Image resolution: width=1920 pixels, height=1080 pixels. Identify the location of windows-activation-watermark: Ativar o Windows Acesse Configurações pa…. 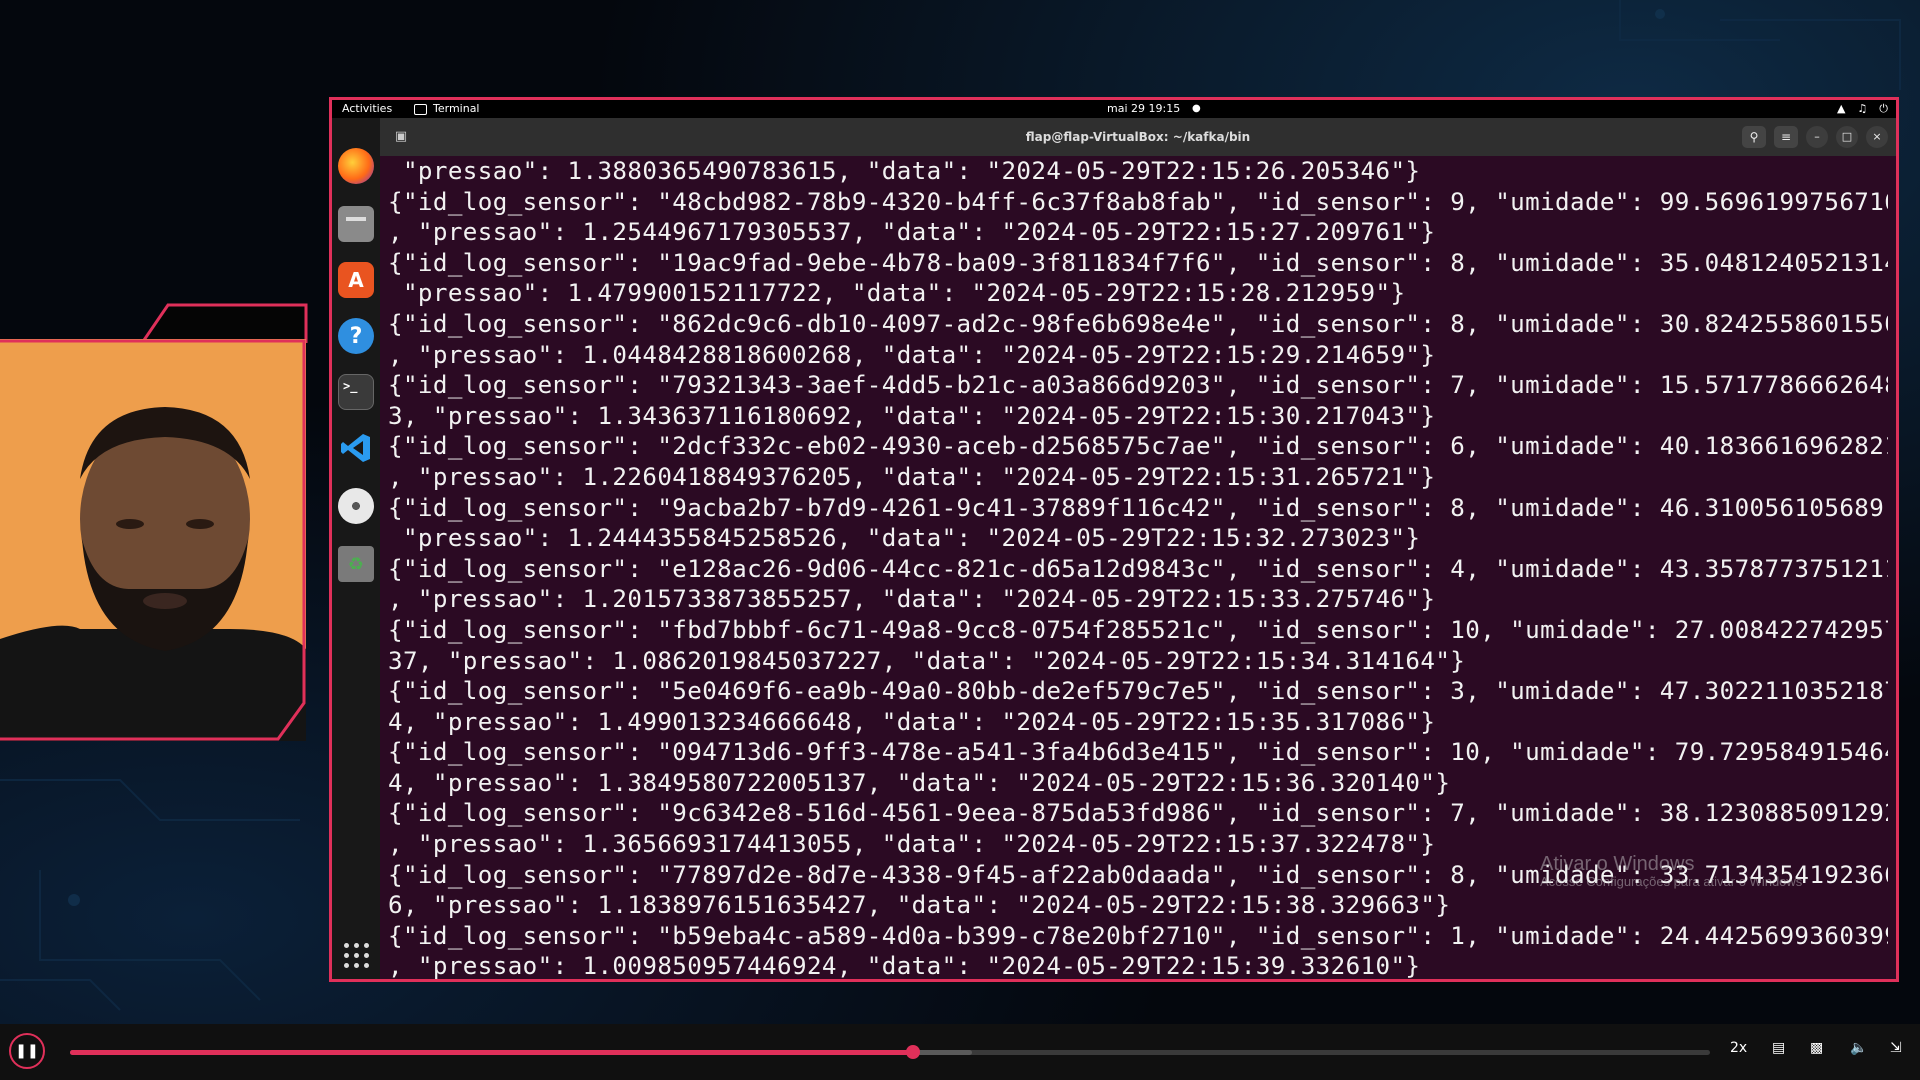
(1671, 871).